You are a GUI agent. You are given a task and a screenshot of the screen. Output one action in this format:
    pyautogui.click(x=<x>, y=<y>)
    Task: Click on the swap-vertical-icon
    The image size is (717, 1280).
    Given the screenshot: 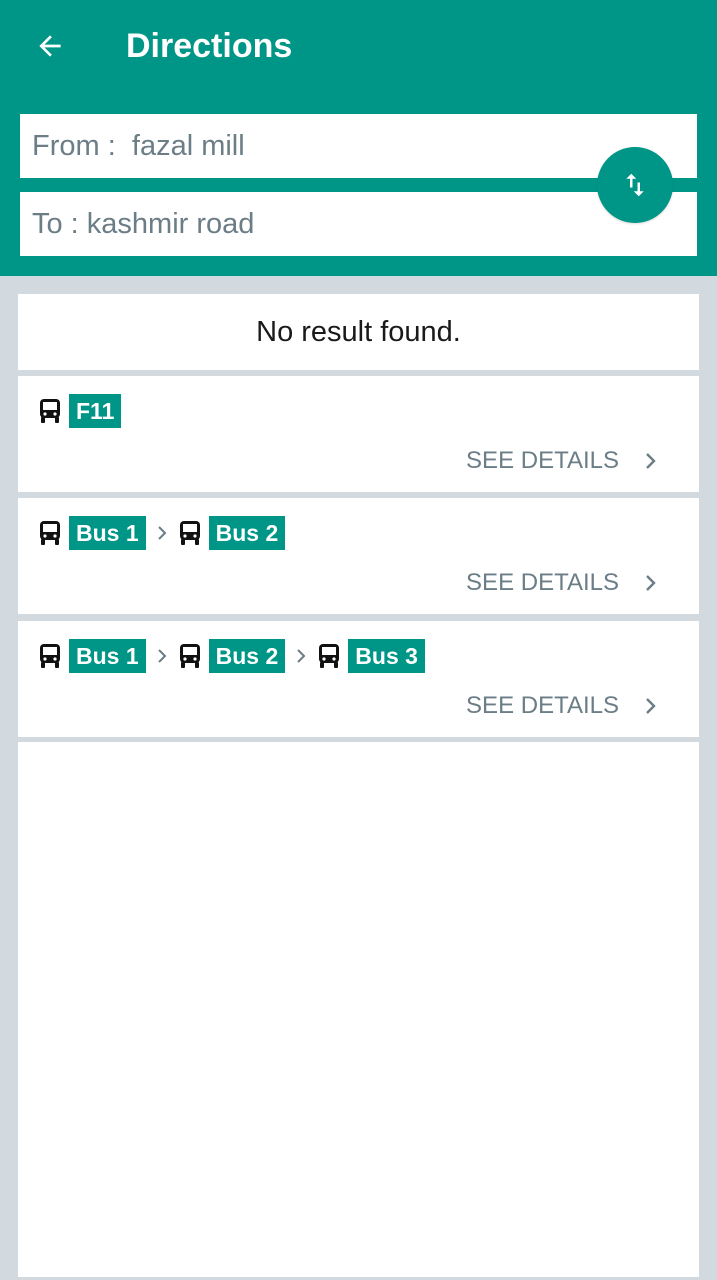 What is the action you would take?
    pyautogui.click(x=635, y=185)
    